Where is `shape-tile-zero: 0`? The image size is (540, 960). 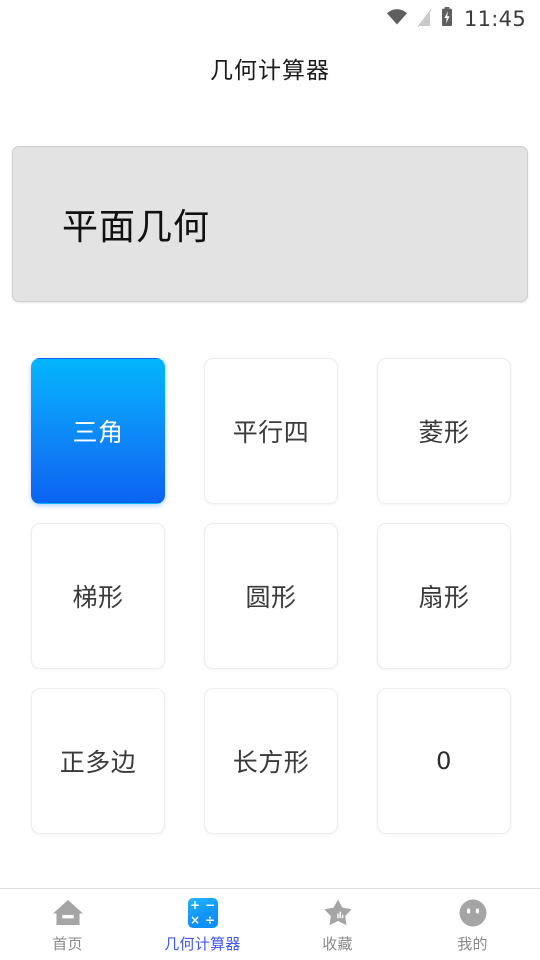
shape-tile-zero: 0 is located at coordinates (444, 761).